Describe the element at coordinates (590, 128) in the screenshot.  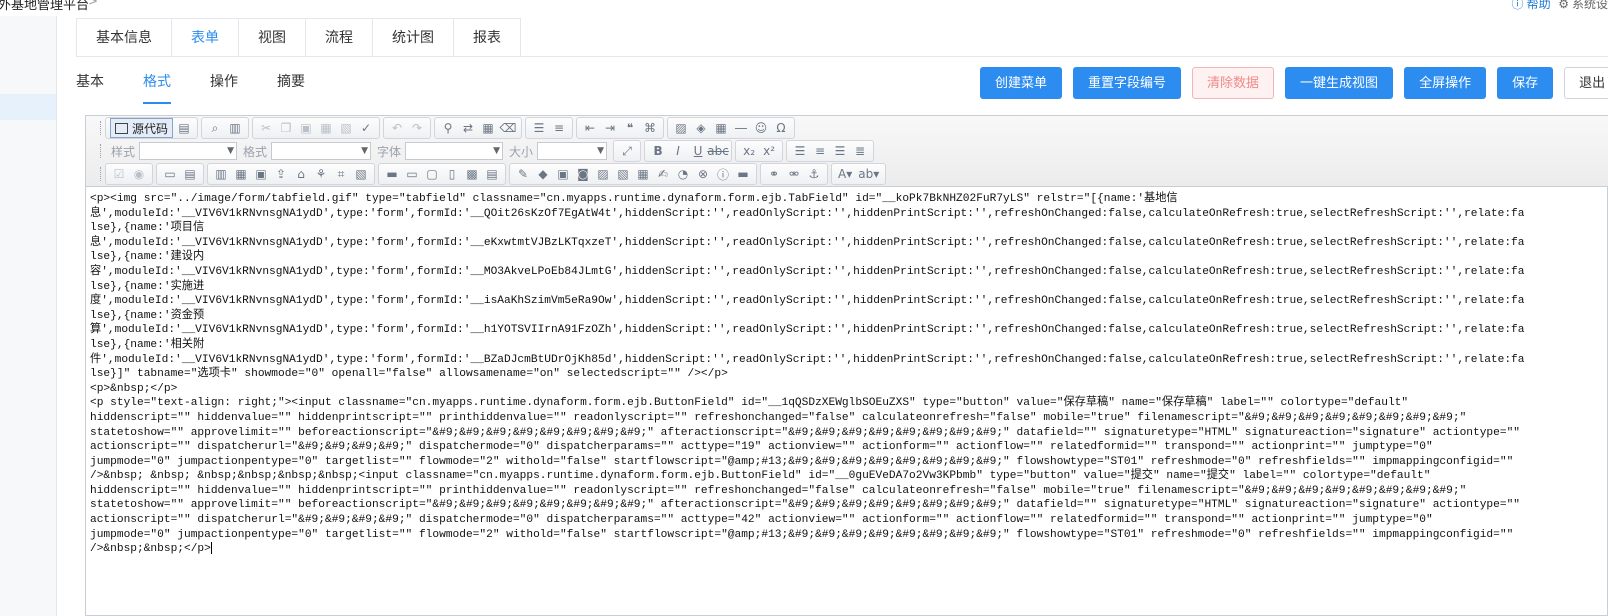
I see `outdent-icon: ⇤` at that location.